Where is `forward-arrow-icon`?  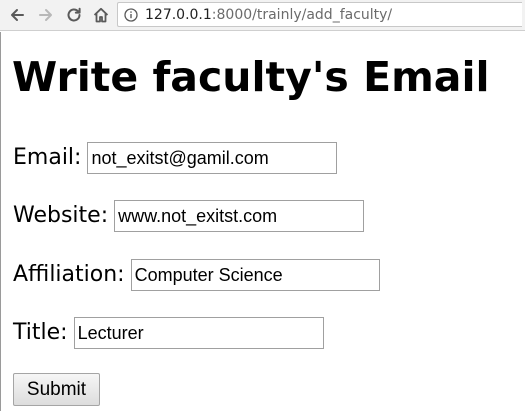
forward-arrow-icon is located at coordinates (45, 15).